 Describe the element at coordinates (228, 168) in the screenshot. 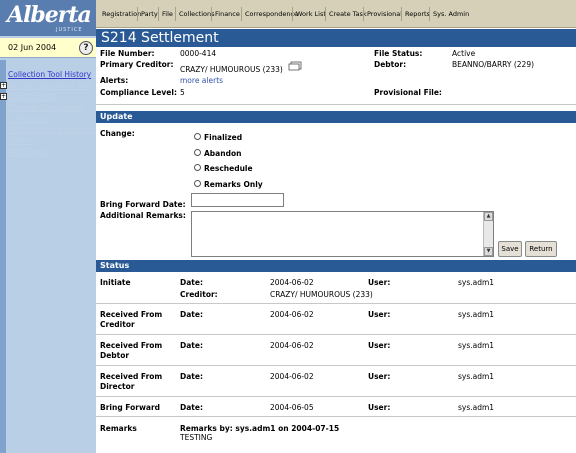

I see `option-reschedule-label: Reschedule` at that location.